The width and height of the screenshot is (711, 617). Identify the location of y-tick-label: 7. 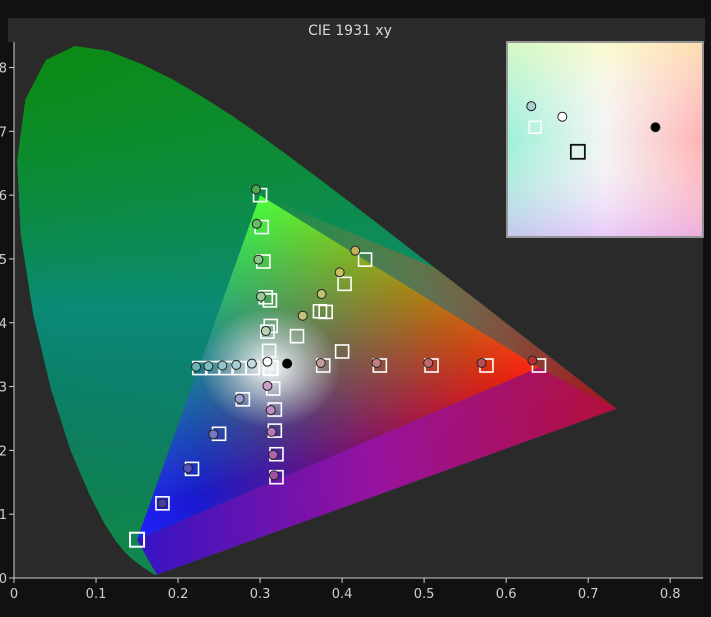
(3, 132).